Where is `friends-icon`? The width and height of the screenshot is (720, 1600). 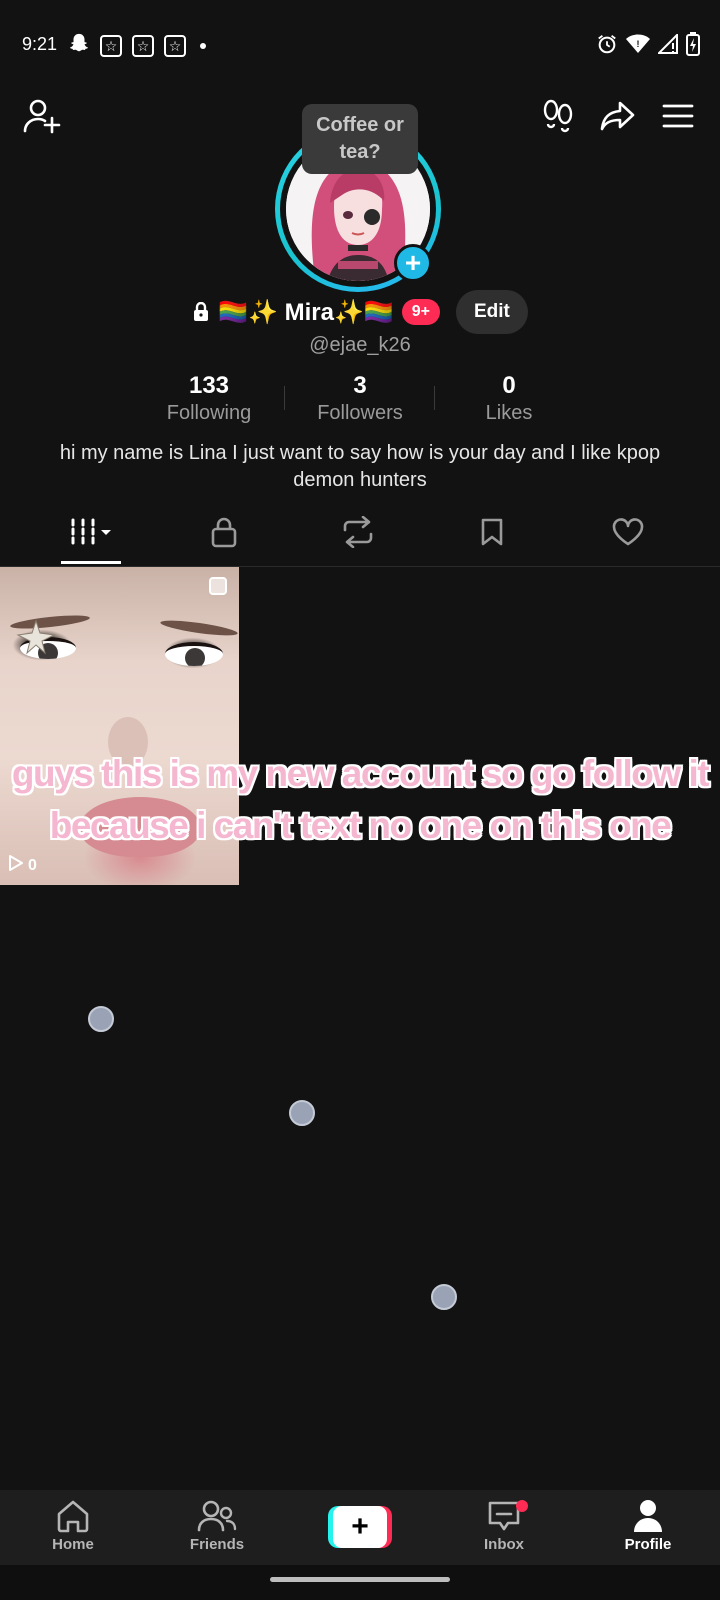
friends-icon is located at coordinates (217, 1516).